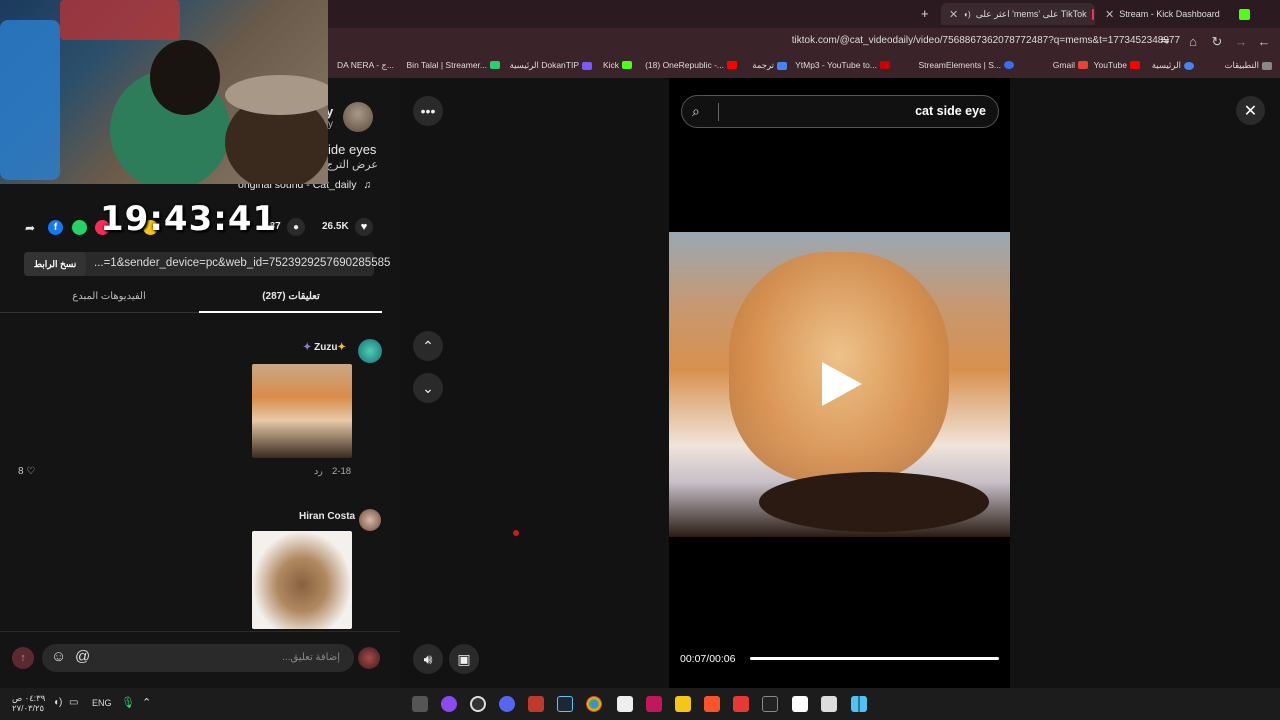 The image size is (1280, 720). What do you see at coordinates (198, 658) in the screenshot?
I see `comment-input: إضافة تعليق... ☺ @` at bounding box center [198, 658].